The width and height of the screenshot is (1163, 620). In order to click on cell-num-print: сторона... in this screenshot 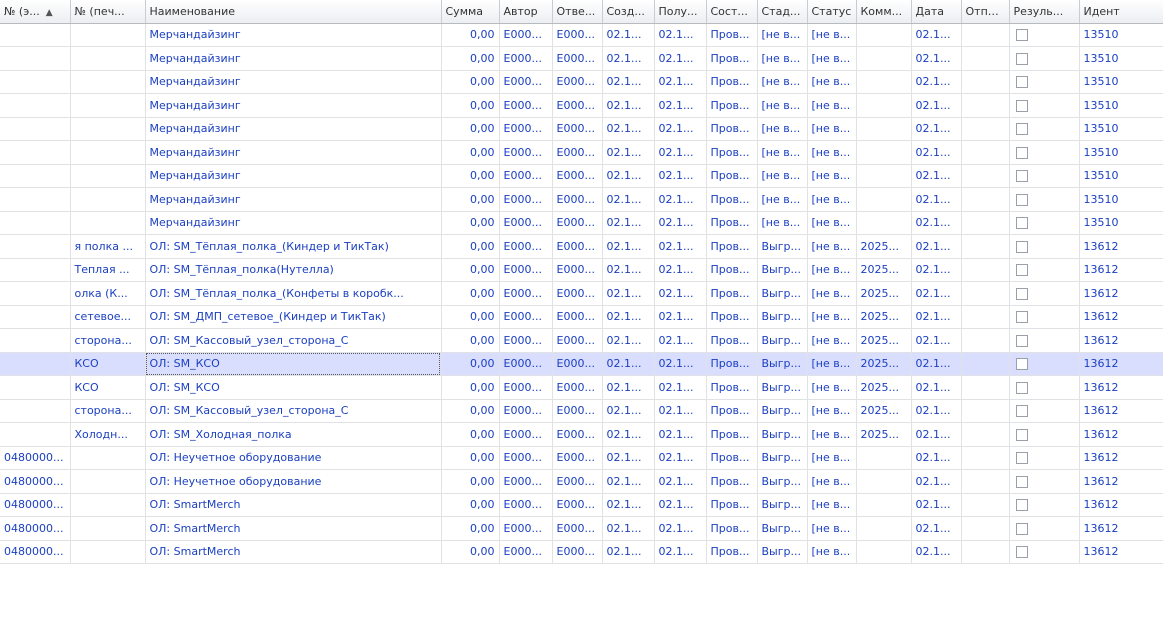, I will do `click(108, 411)`.